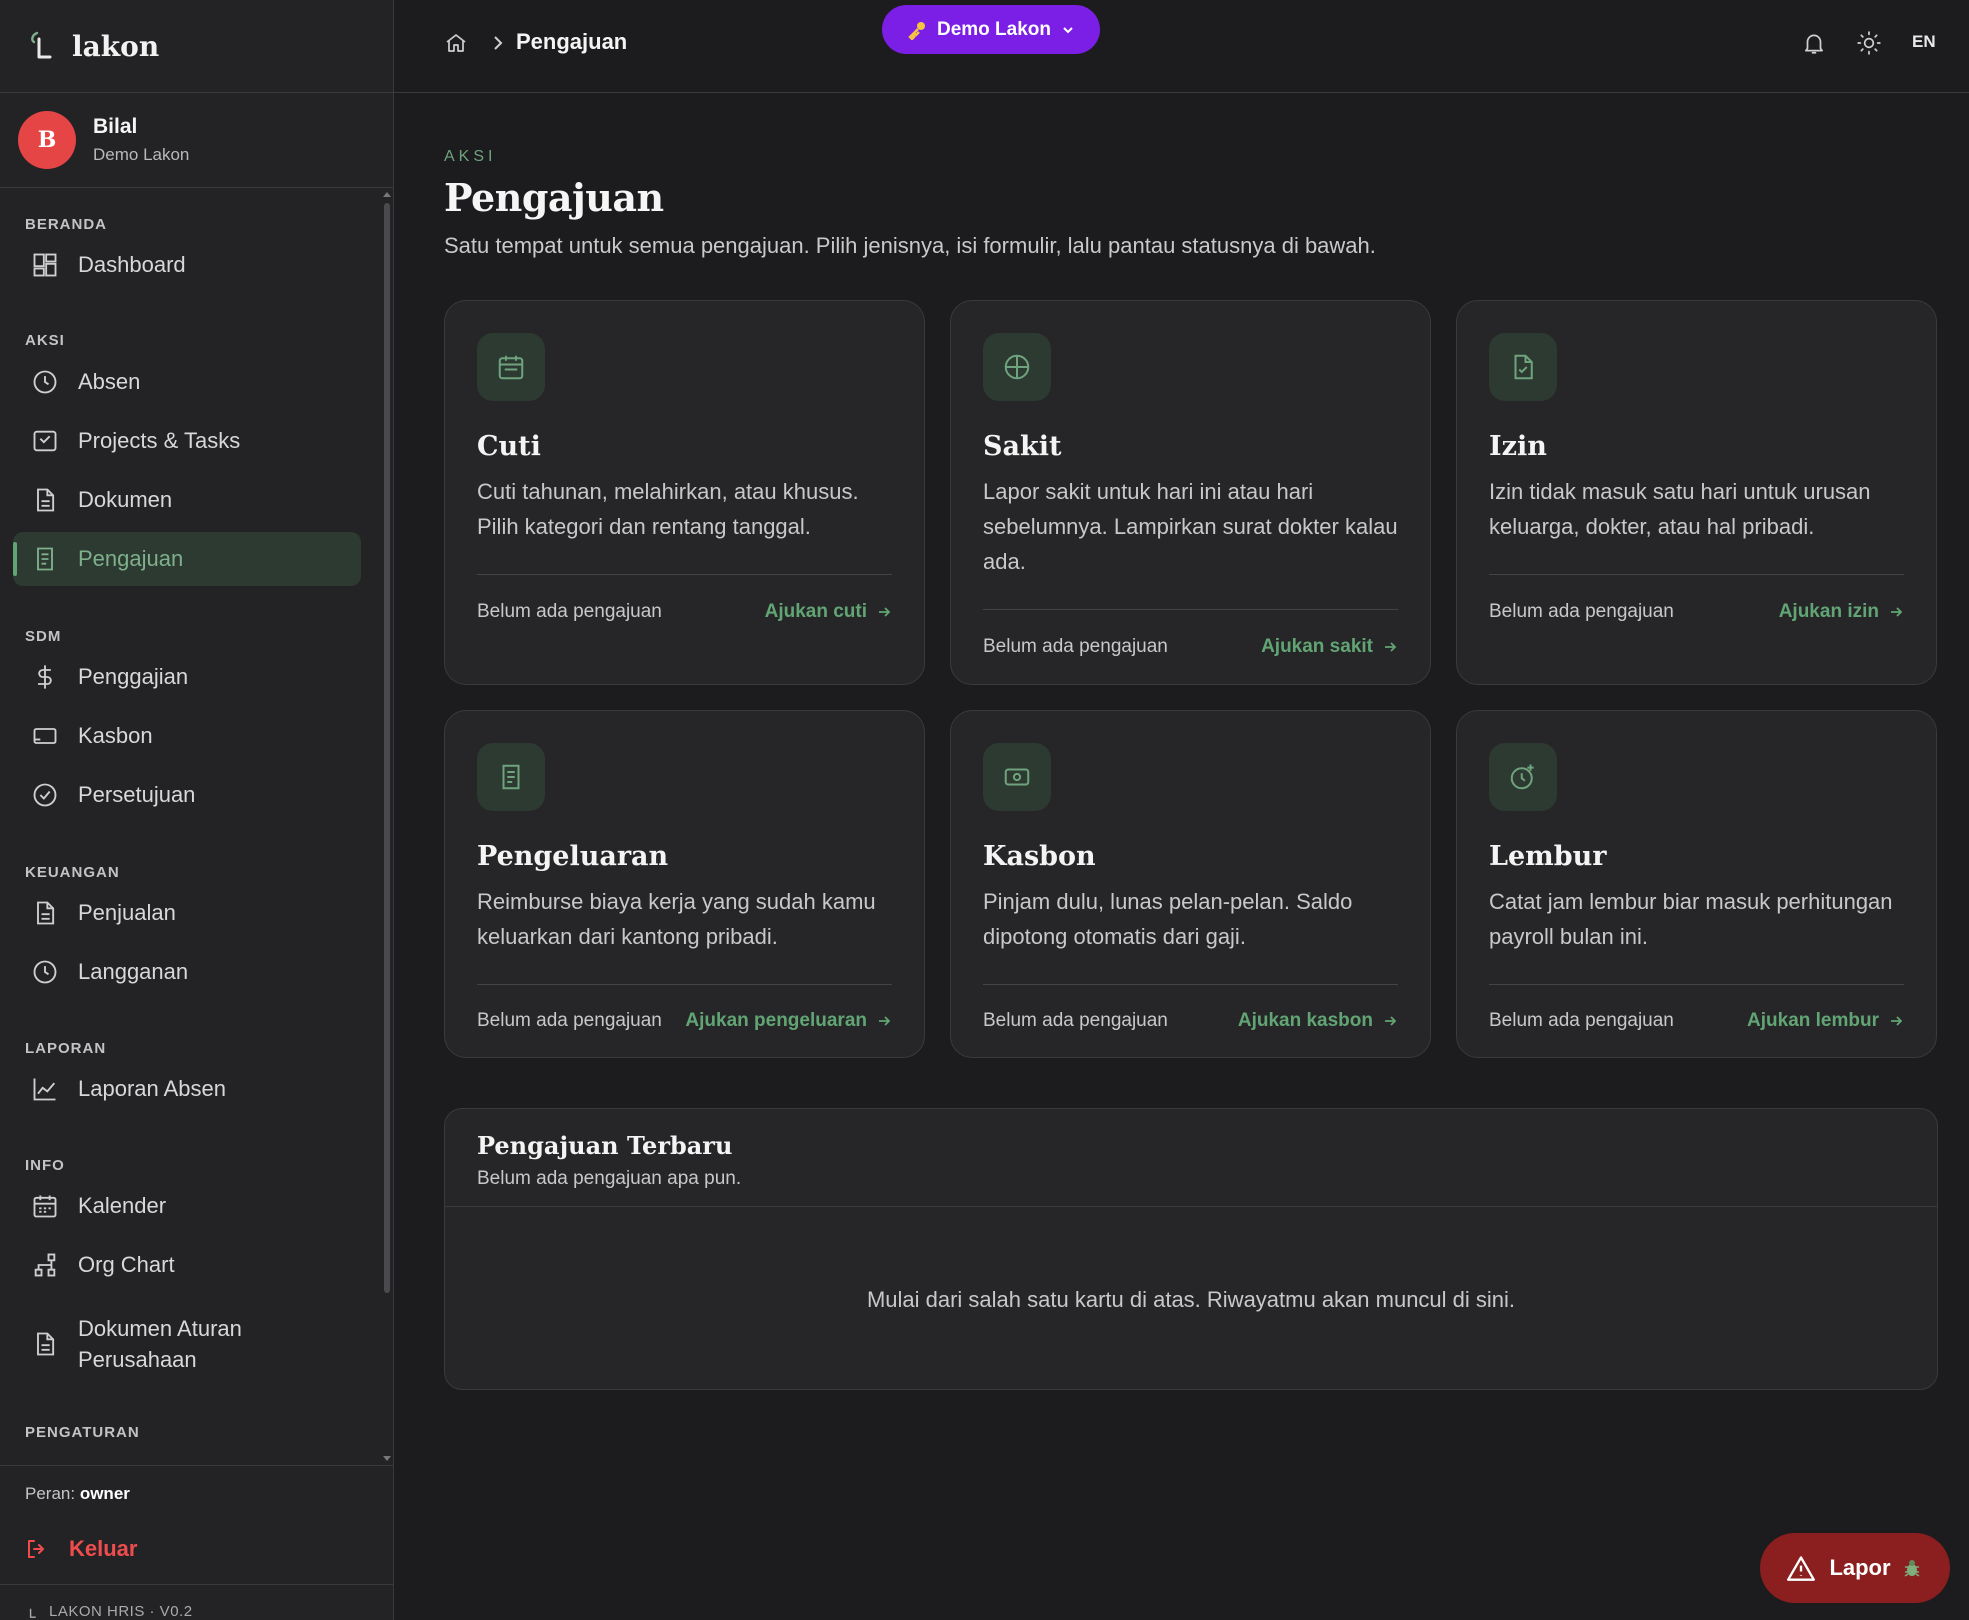 This screenshot has height=1620, width=1969. I want to click on wallet-icon, so click(45, 736).